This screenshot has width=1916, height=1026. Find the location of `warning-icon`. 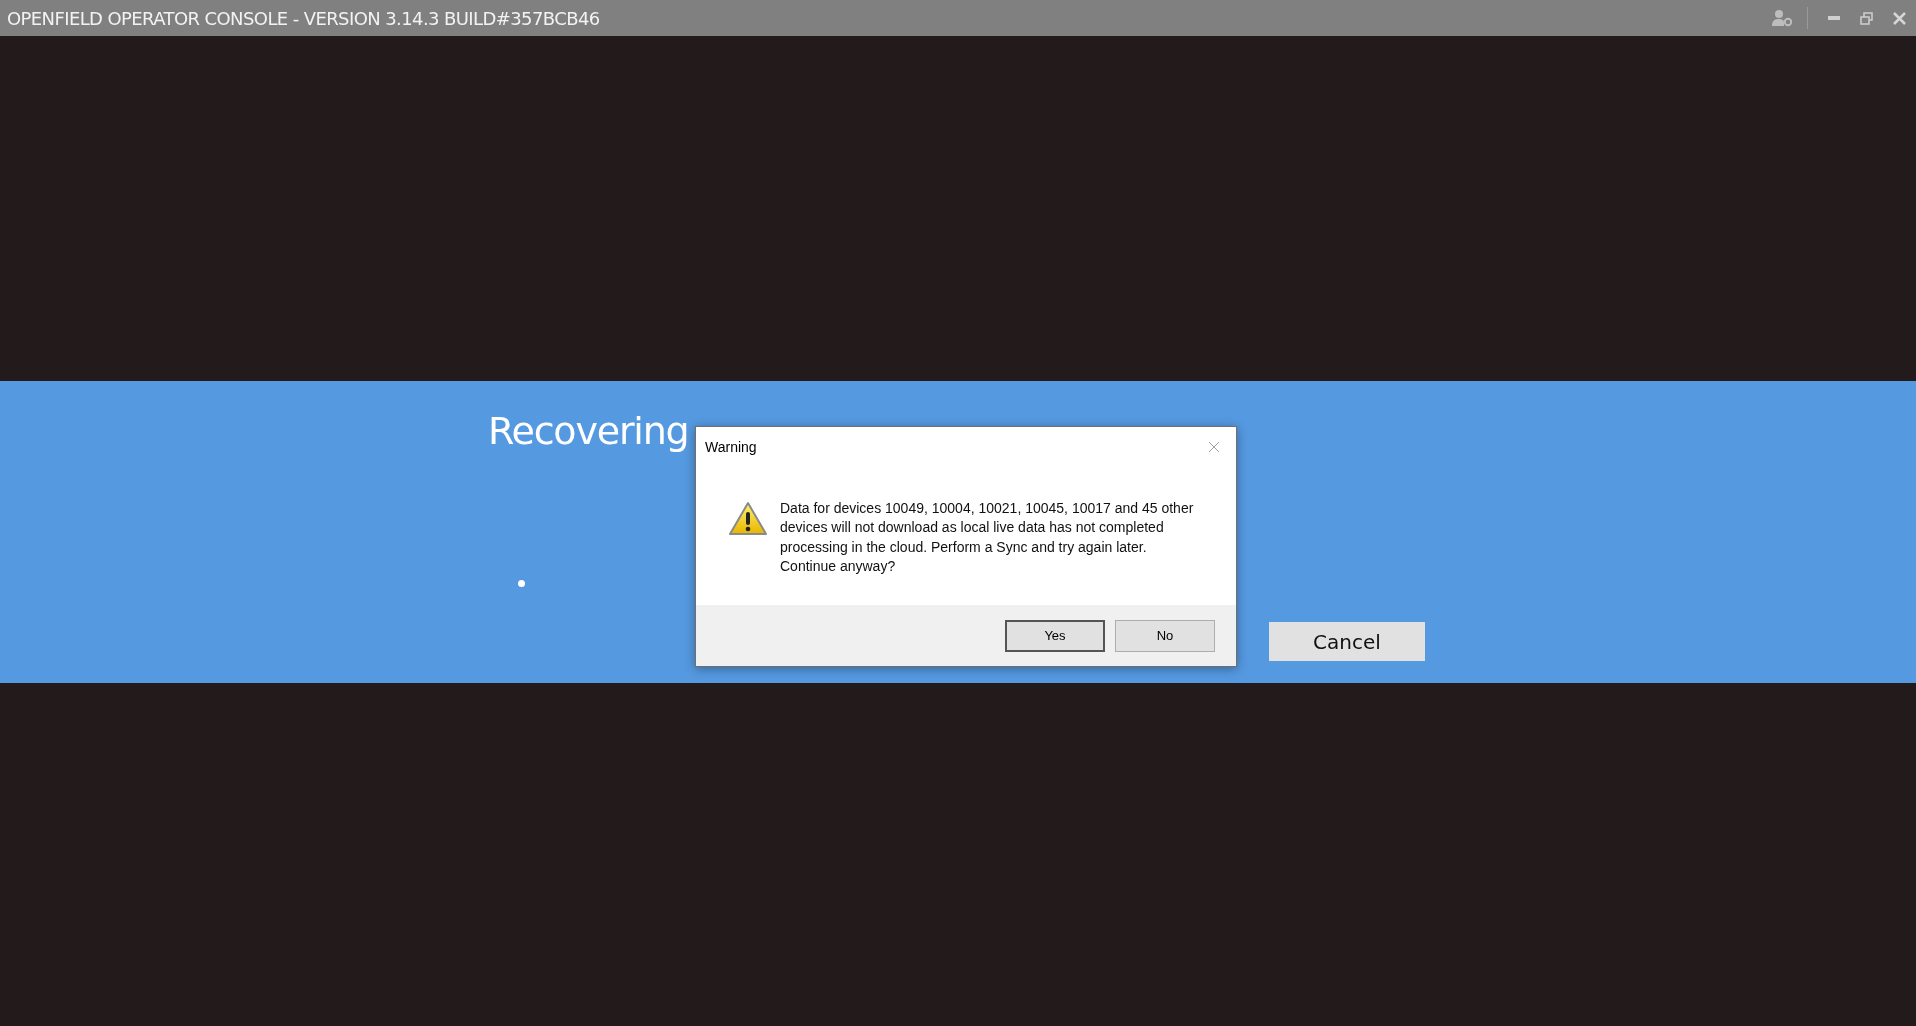

warning-icon is located at coordinates (748, 519).